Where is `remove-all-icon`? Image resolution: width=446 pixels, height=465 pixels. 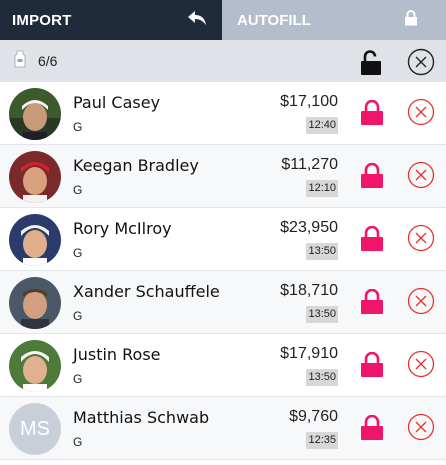 remove-all-icon is located at coordinates (421, 64).